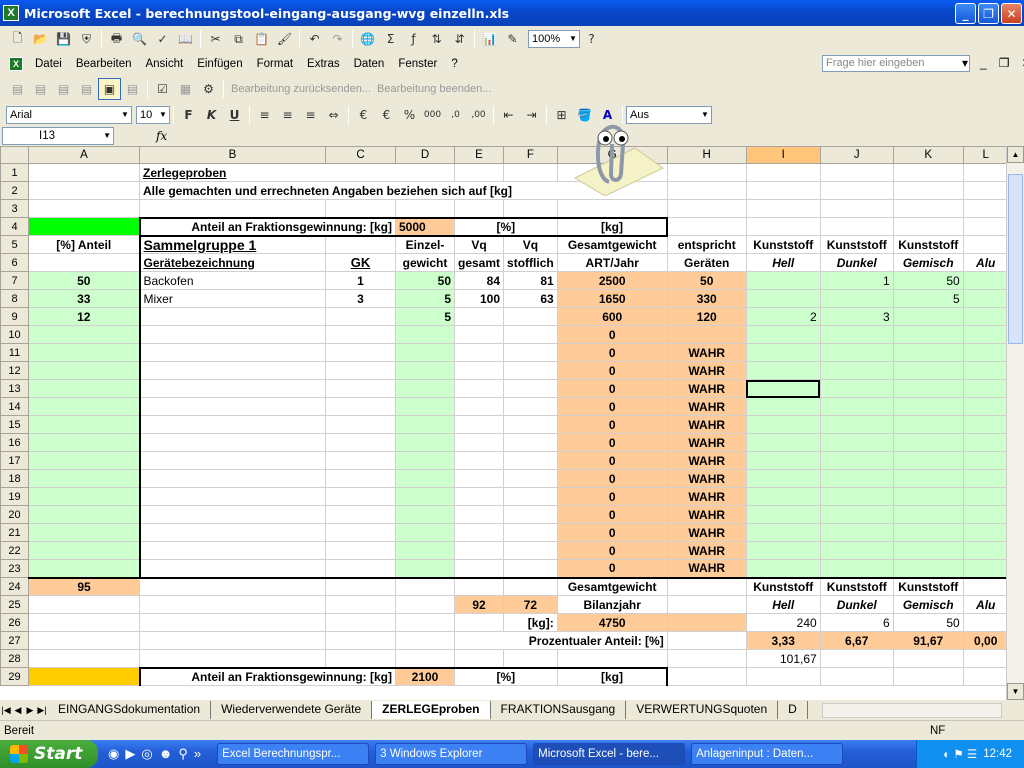 This screenshot has height=768, width=1024. Describe the element at coordinates (985, 514) in the screenshot. I see `cell-l20` at that location.